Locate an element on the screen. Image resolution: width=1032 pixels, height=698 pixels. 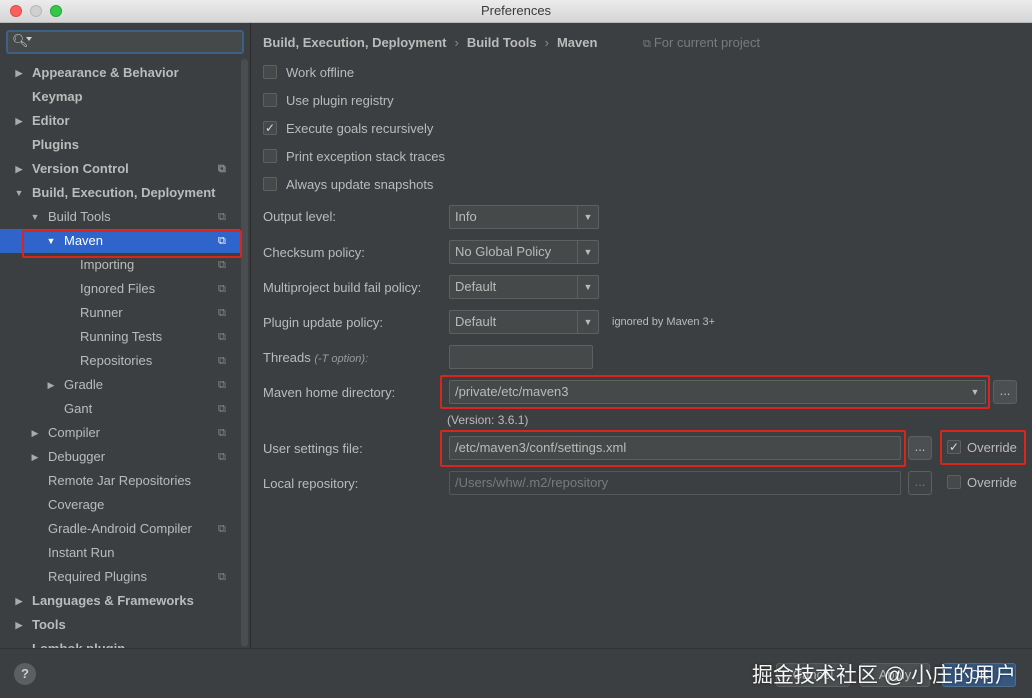
sidebar-item: ▶ Editor is located at coordinates (120, 121).